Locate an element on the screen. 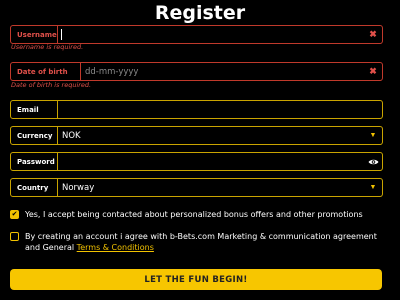 The width and height of the screenshot is (400, 300). promotions-checkbox: ✔ is located at coordinates (14, 214).